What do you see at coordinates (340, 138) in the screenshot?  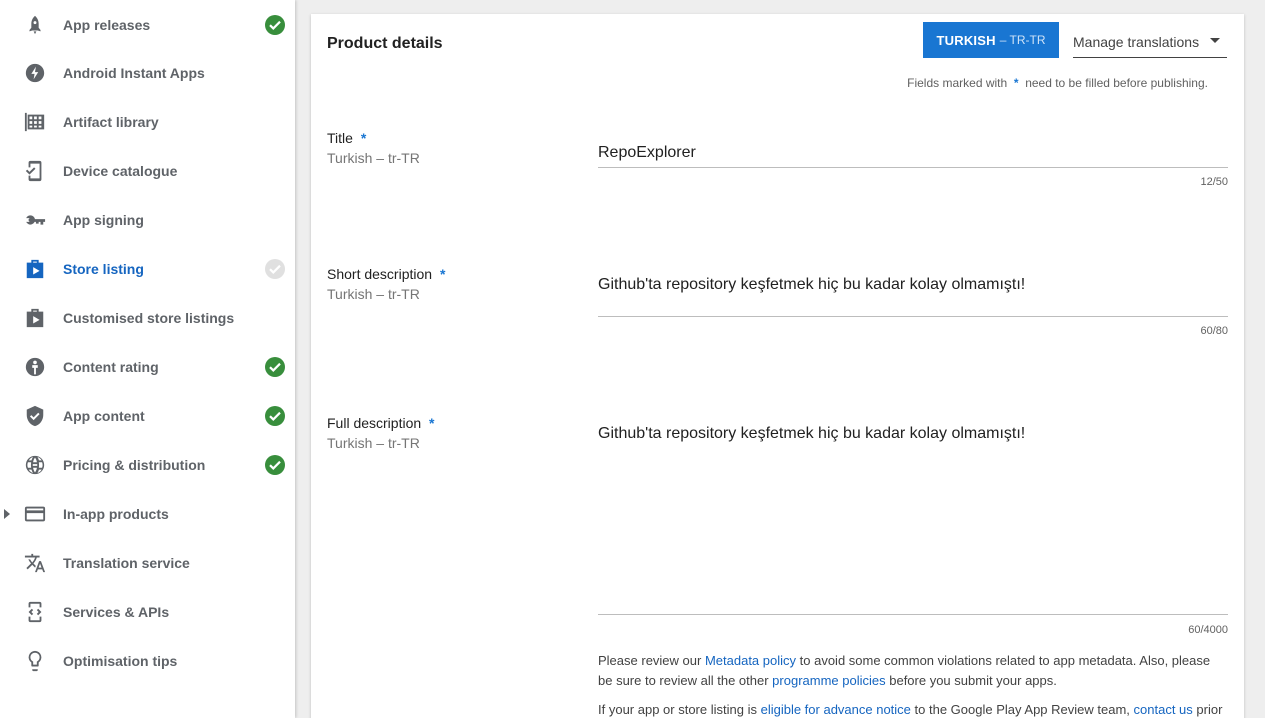 I see `title-label-text: Title` at bounding box center [340, 138].